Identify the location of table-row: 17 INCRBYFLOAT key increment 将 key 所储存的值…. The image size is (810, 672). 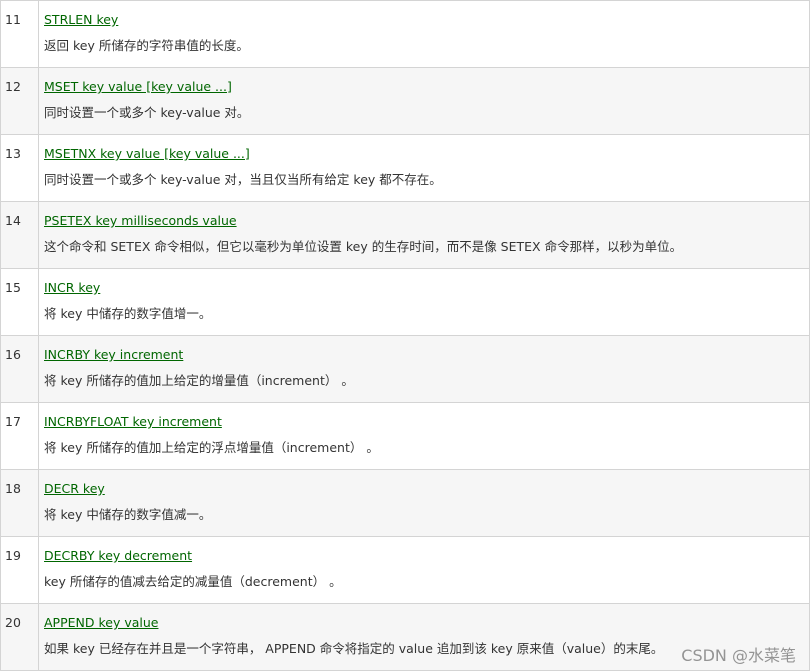
(405, 436).